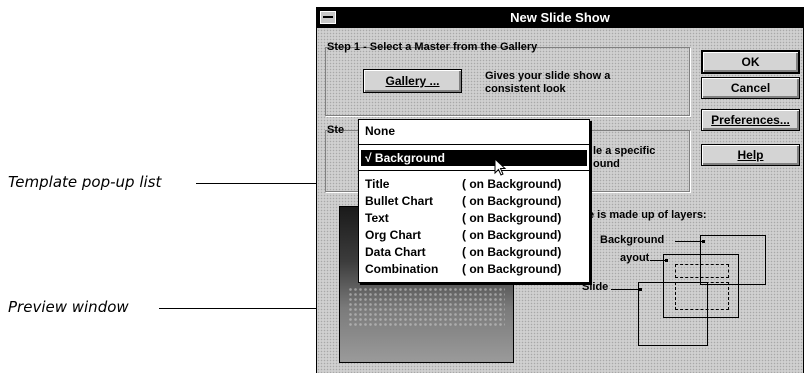  Describe the element at coordinates (475, 218) in the screenshot. I see `popup-item-text: Text( on Background)` at that location.